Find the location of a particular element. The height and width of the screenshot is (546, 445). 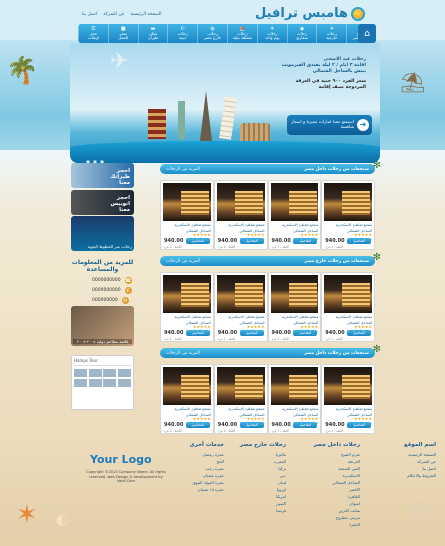

footer-link: سانت كاترين is located at coordinates (329, 510).